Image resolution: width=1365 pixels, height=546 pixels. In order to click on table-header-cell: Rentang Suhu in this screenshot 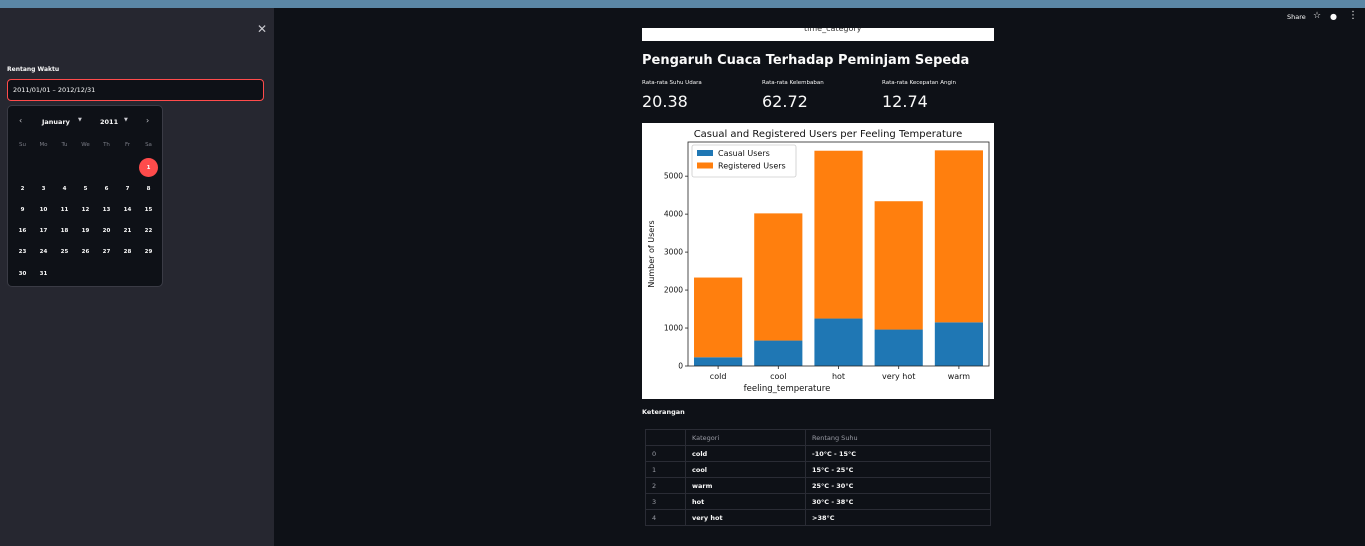, I will do `click(898, 437)`.